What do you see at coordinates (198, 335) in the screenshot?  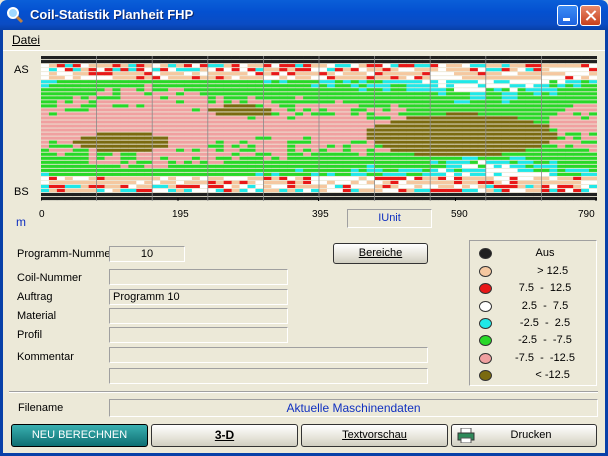 I see `profil-field` at bounding box center [198, 335].